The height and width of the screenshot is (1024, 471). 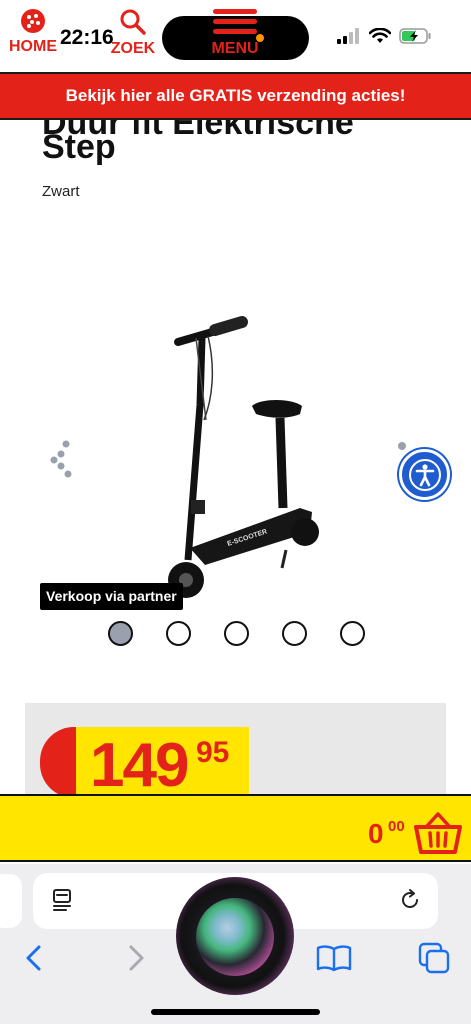 I want to click on menu-icon, so click(x=235, y=21).